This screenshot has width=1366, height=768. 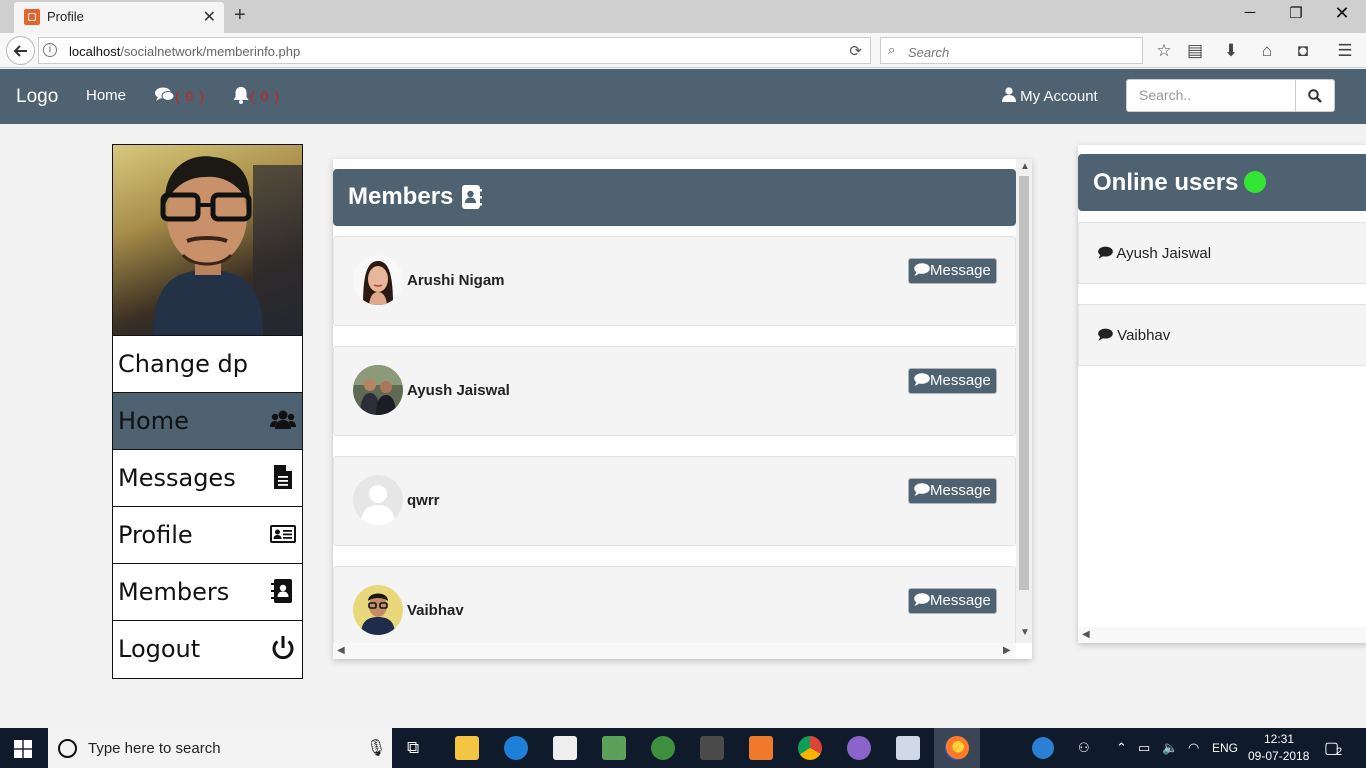 I want to click on online-user-name: Vaibhav, so click(x=1134, y=335).